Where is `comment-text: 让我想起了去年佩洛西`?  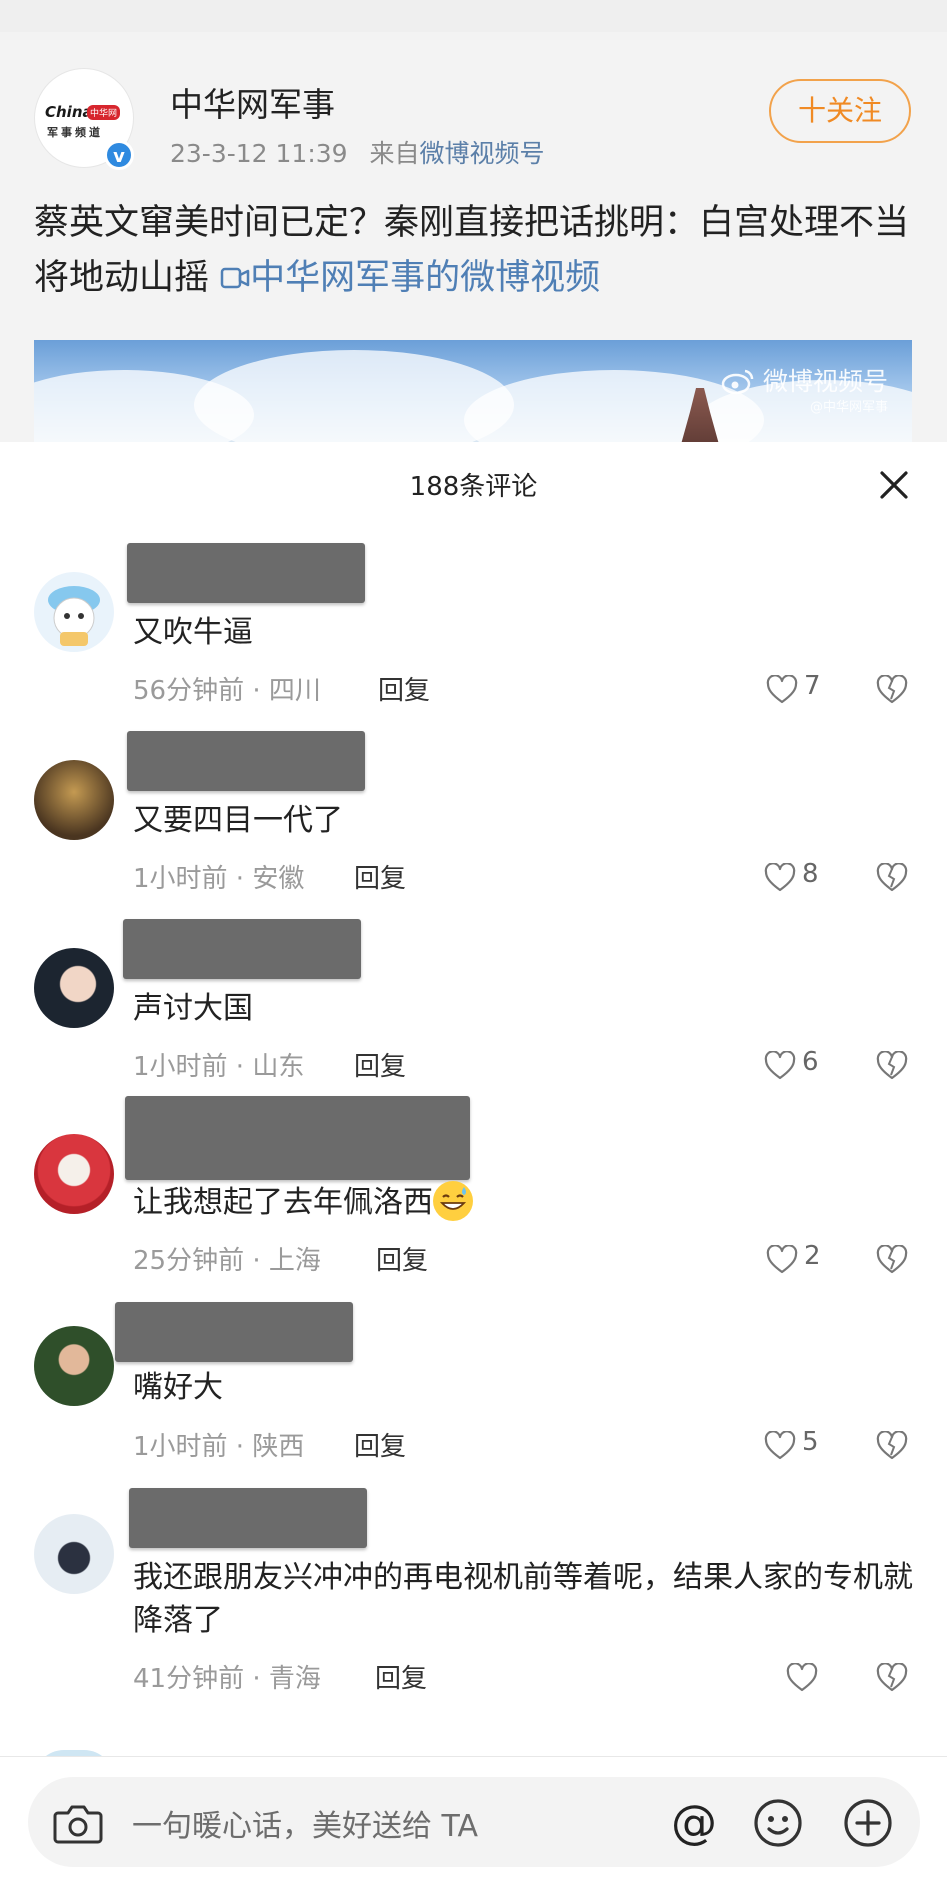
comment-text: 让我想起了去年佩洛西 is located at coordinates (528, 1202).